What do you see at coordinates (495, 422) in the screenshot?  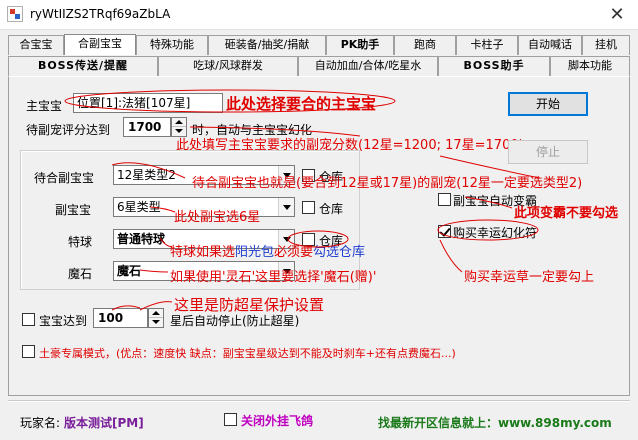 I see `news-link: 找最新开区信息就上：www.898my.com` at bounding box center [495, 422].